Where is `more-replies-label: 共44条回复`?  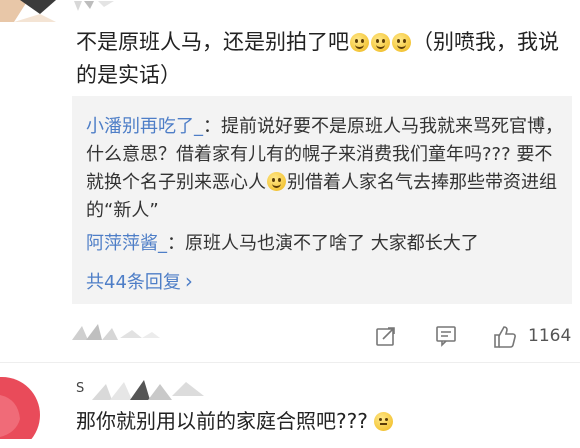 more-replies-label: 共44条回复 is located at coordinates (133, 282).